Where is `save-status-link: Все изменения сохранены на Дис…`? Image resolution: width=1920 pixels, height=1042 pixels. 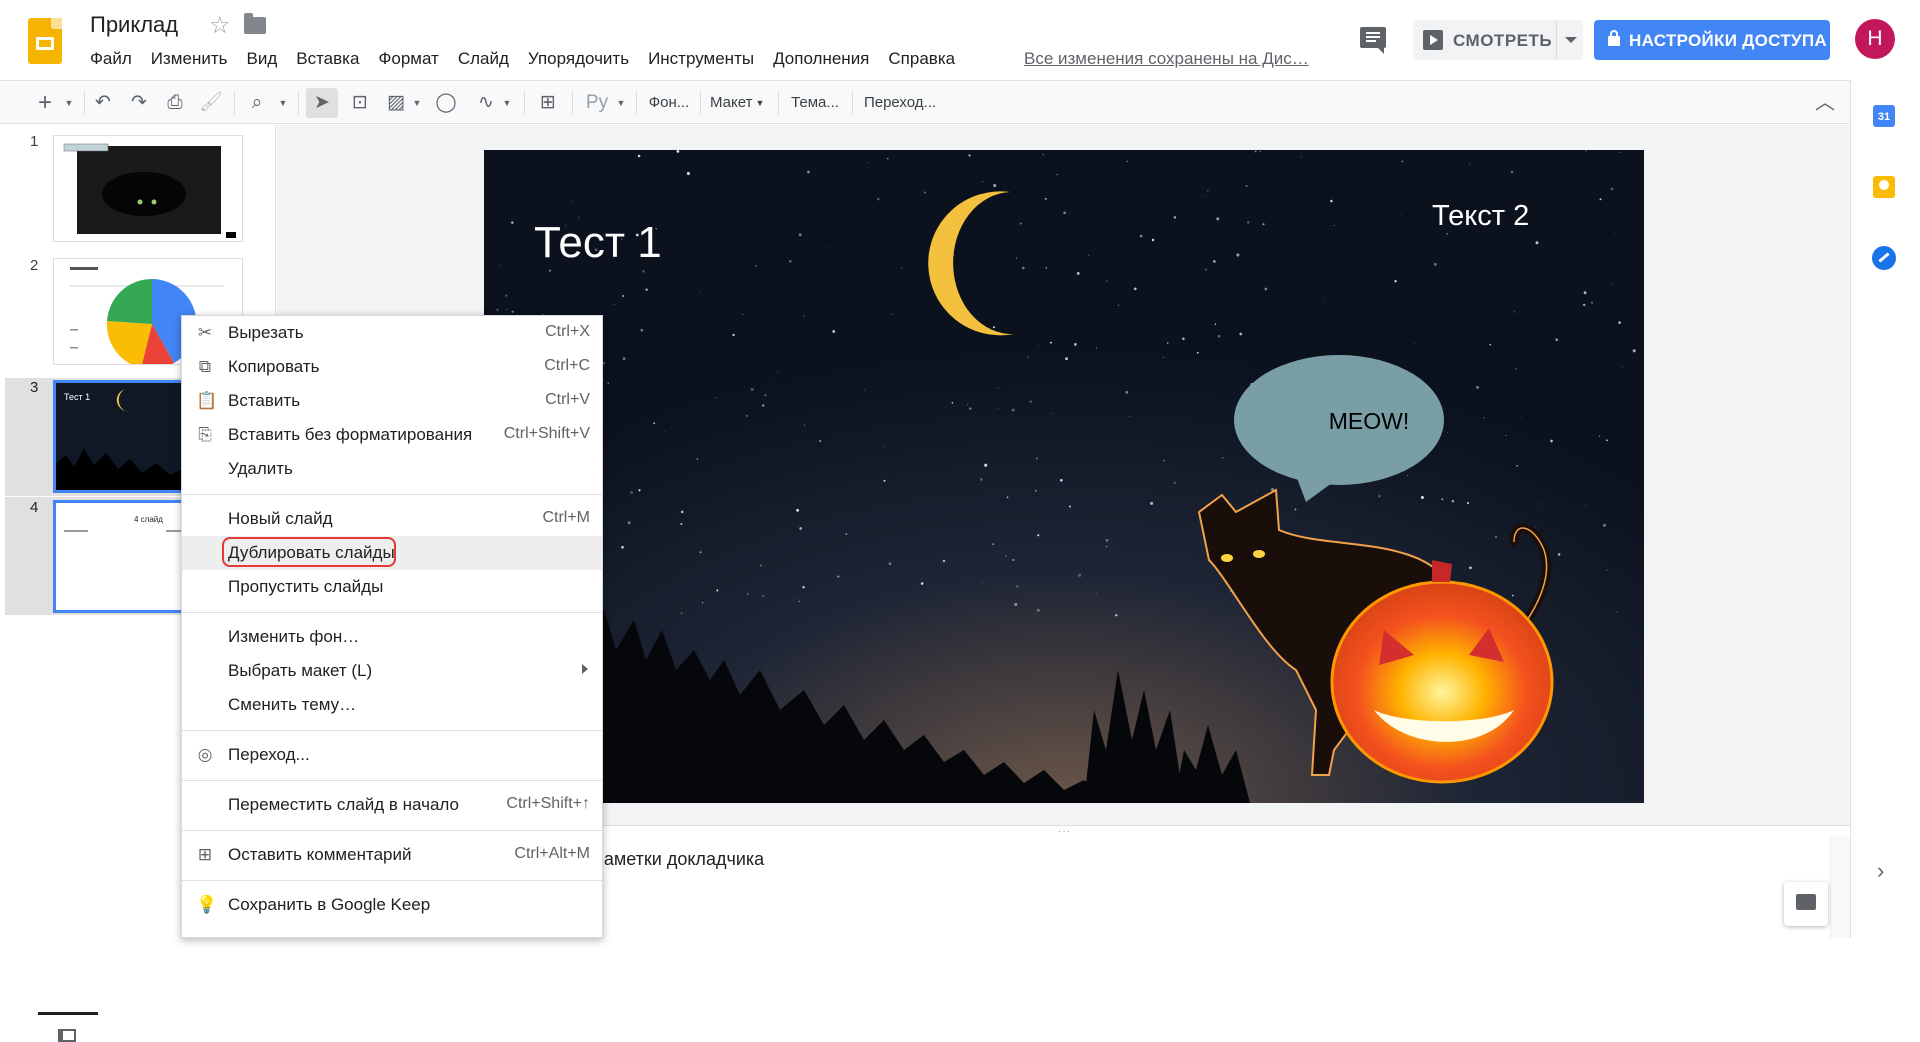
save-status-link: Все изменения сохранены на Дис… is located at coordinates (1166, 59).